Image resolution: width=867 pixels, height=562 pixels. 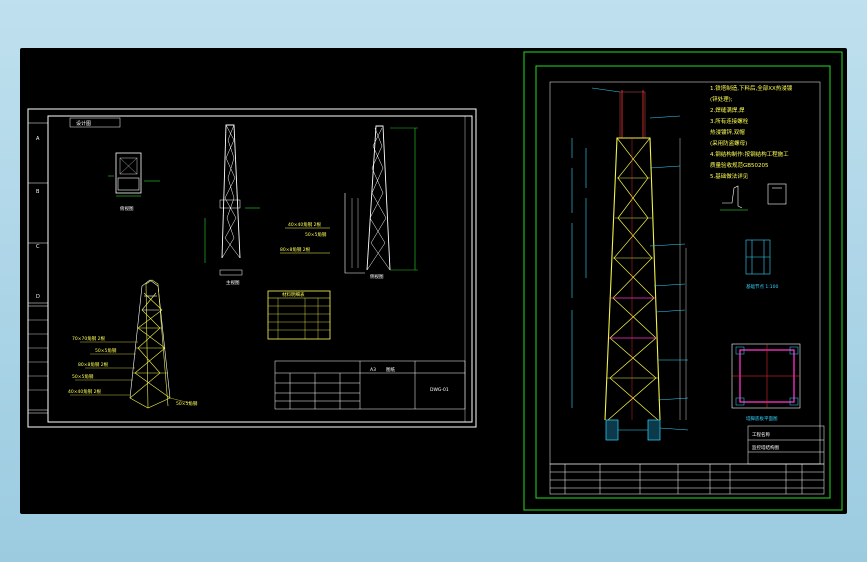 What do you see at coordinates (299, 315) in the screenshot?
I see `materials-table: 材料明细表` at bounding box center [299, 315].